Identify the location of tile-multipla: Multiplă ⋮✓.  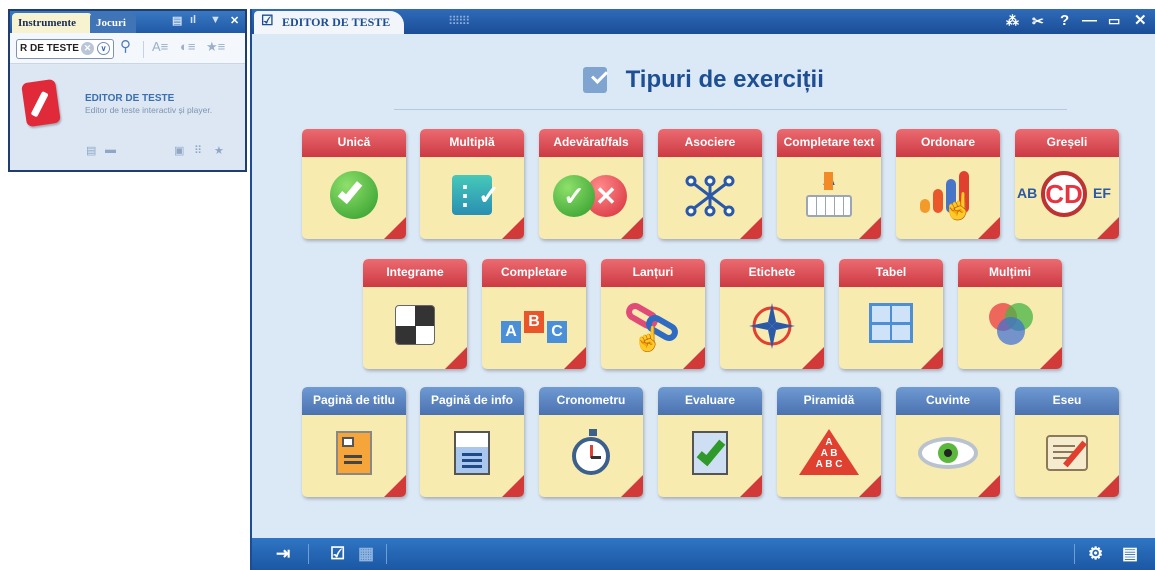
(472, 184).